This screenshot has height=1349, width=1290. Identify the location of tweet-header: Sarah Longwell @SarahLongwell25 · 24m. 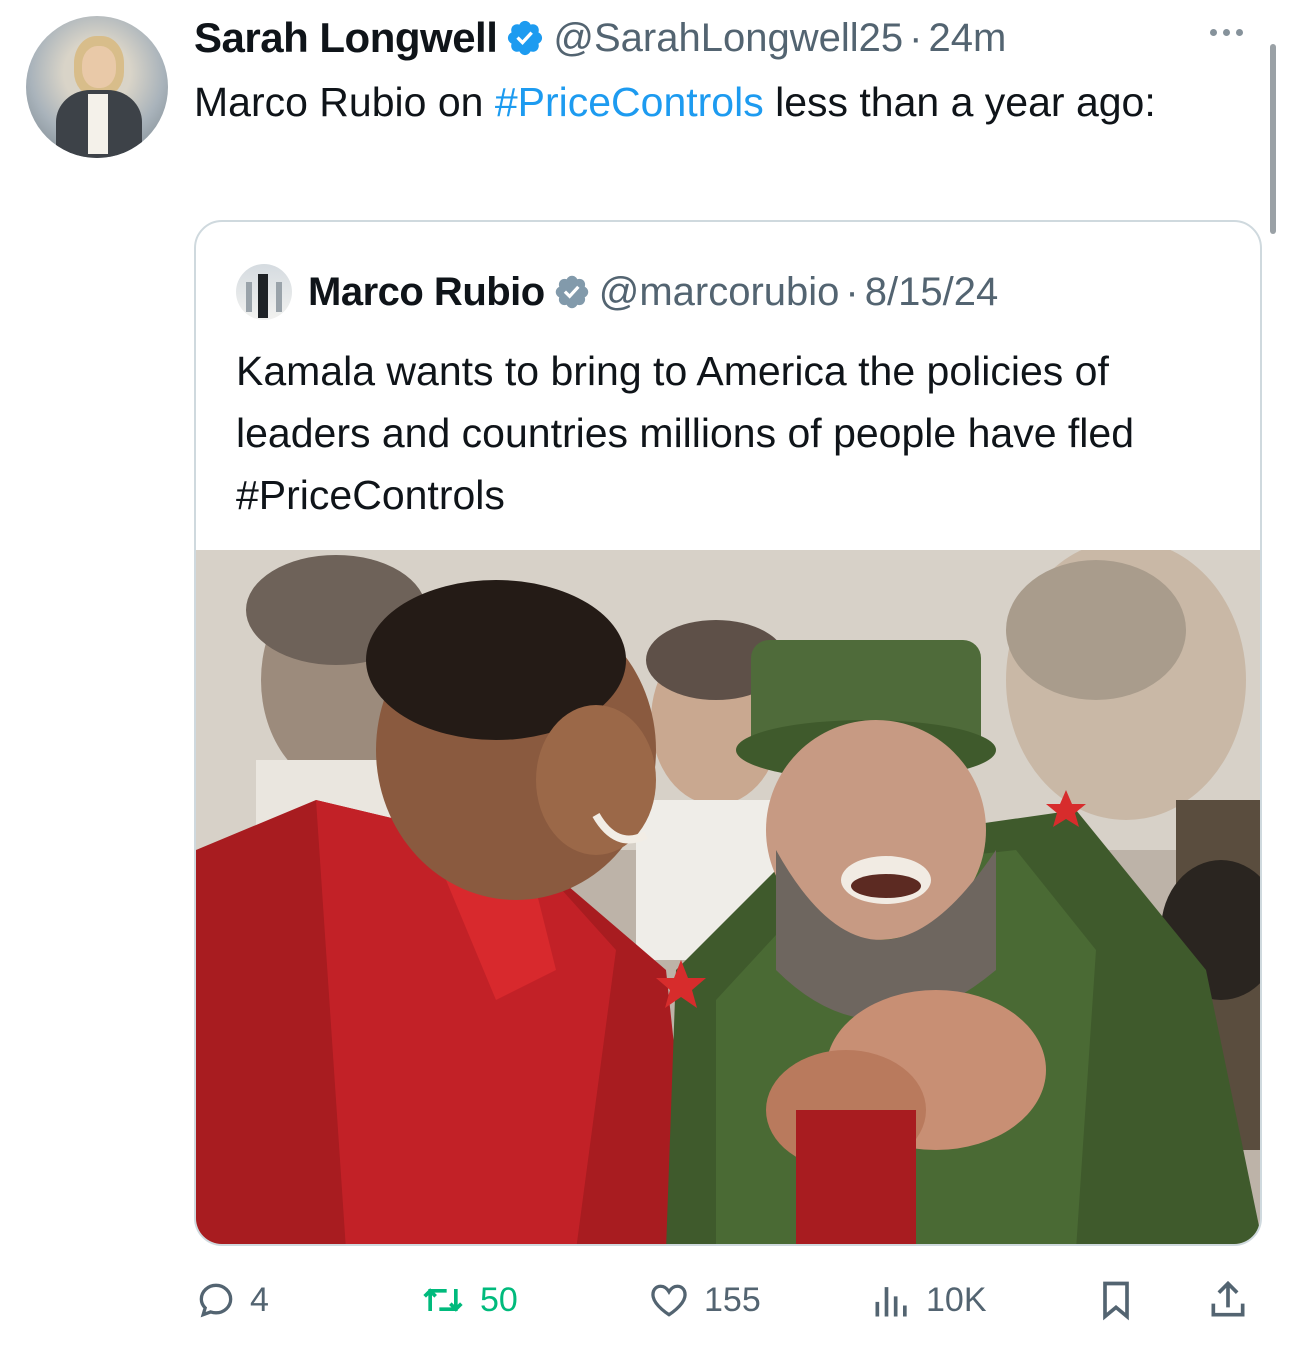
(600, 38).